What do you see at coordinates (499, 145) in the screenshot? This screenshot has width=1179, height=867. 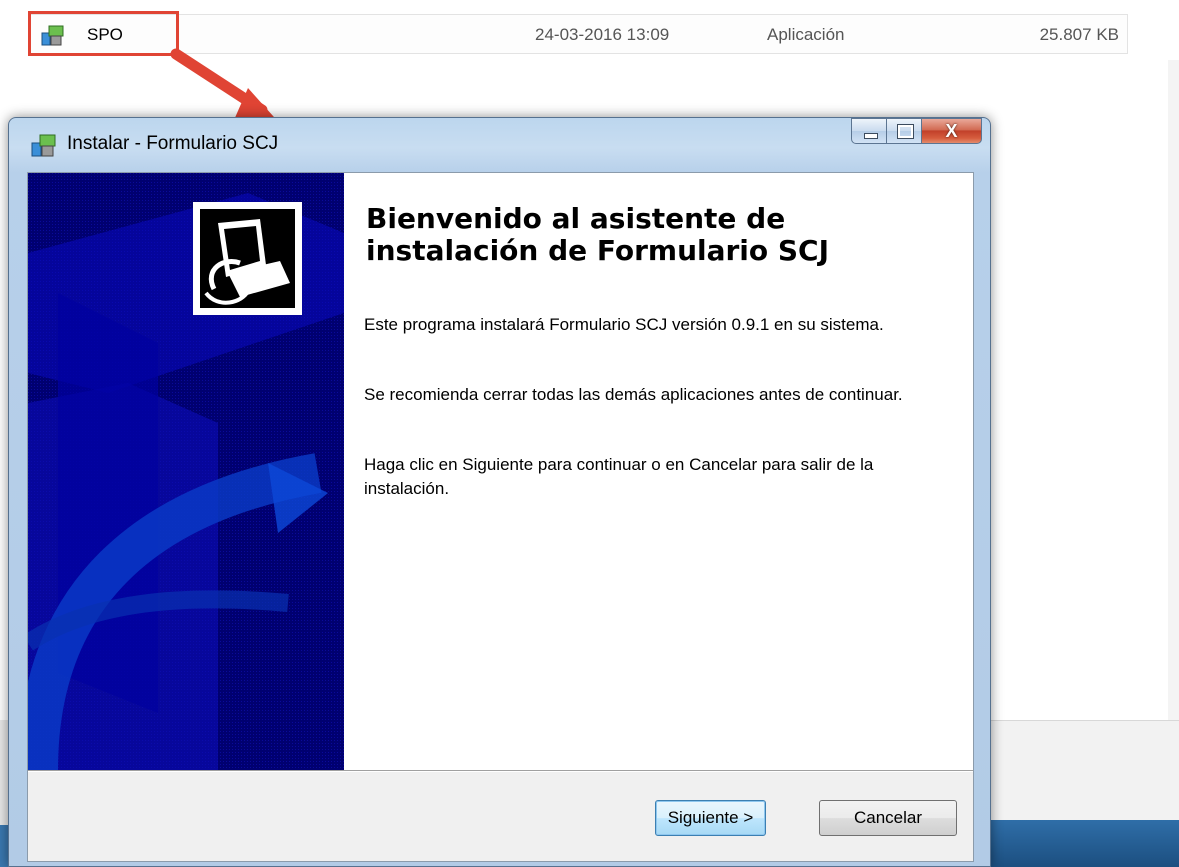 I see `title-bar: Instalar - Formulario SCJ X` at bounding box center [499, 145].